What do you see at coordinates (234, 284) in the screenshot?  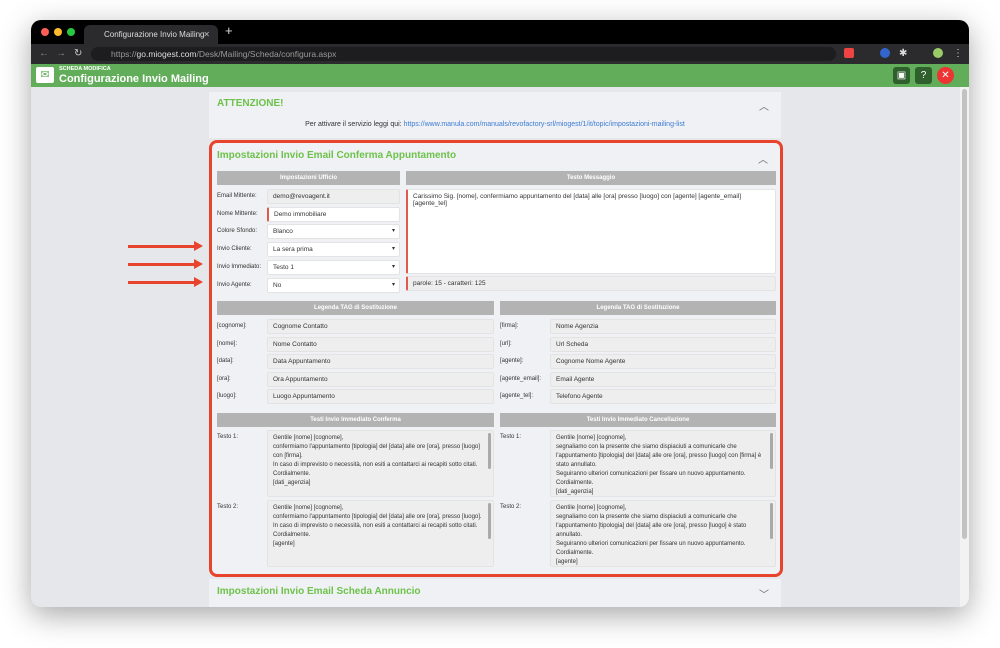 I see `field-label: Invio Agente:` at bounding box center [234, 284].